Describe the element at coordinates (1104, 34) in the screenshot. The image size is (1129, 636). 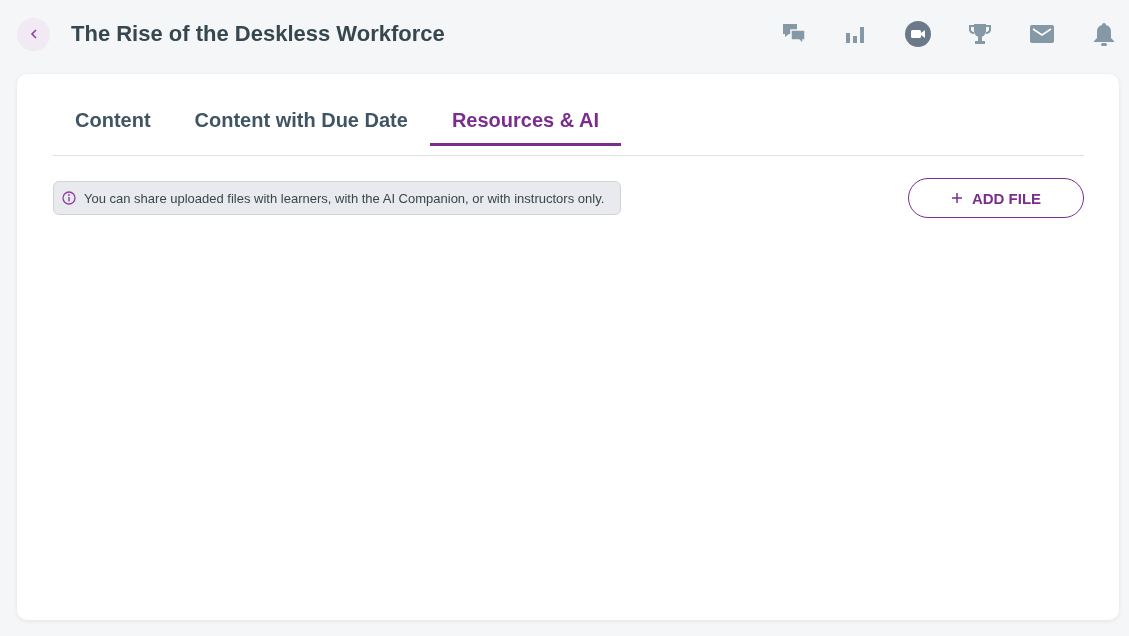
I see `bell-icon` at that location.